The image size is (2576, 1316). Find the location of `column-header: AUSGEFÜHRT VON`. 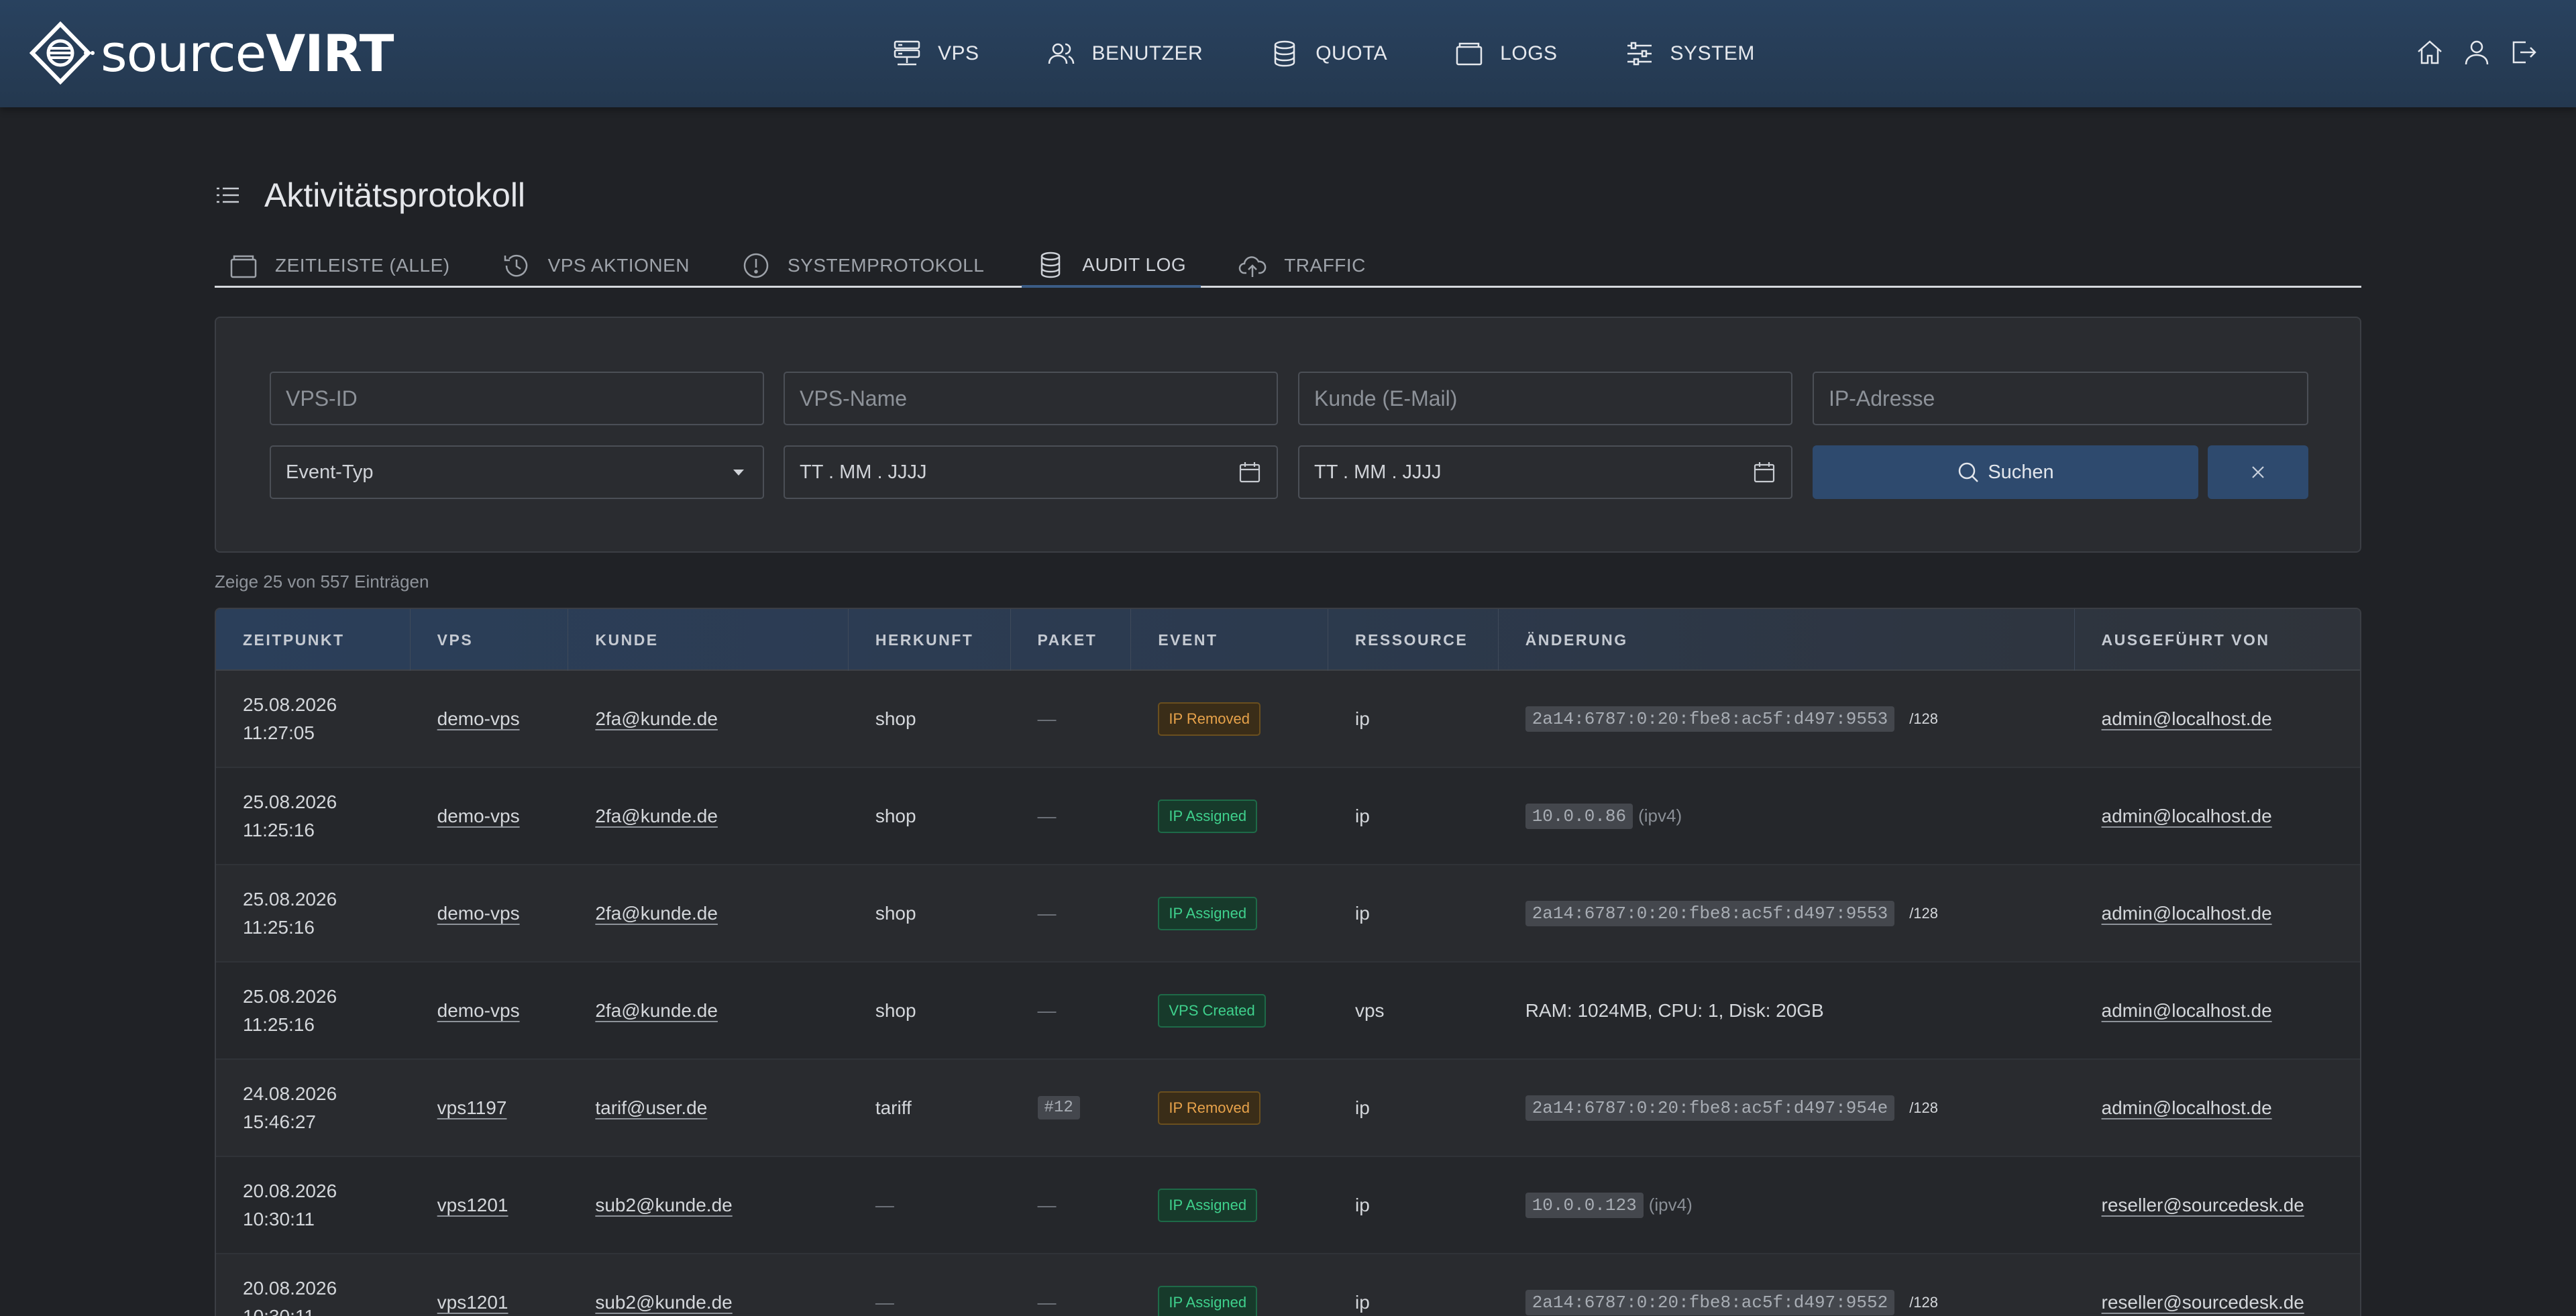

column-header: AUSGEFÜHRT VON is located at coordinates (2217, 640).